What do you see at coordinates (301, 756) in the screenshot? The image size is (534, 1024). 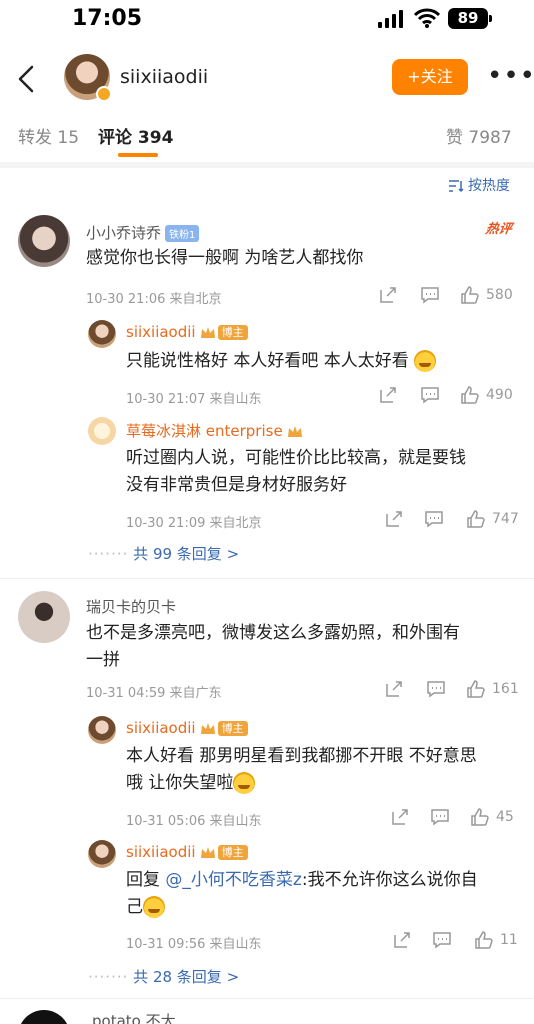 I see `reply-text-line1: 本人好看 那男明星看到我都挪不开眼 不好意思` at bounding box center [301, 756].